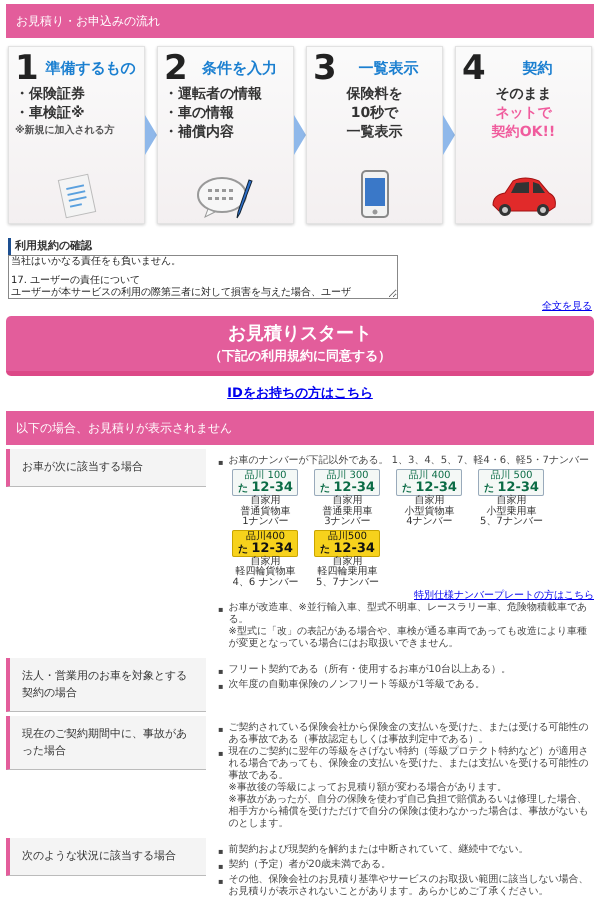 This screenshot has width=600, height=916. I want to click on plate-caption: 小型貨物車, so click(429, 511).